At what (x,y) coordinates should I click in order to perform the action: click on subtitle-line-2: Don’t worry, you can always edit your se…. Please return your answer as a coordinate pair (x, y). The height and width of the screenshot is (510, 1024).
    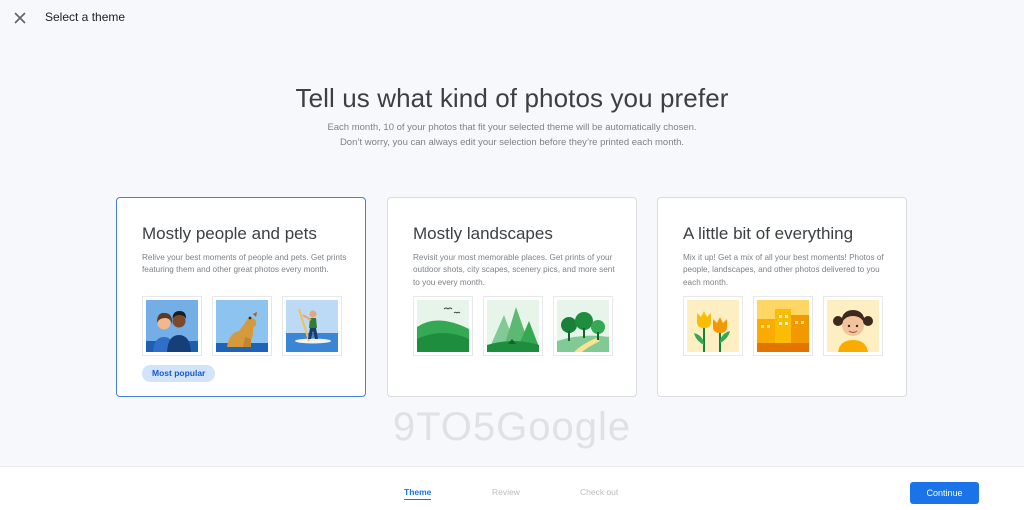
    Looking at the image, I should click on (512, 142).